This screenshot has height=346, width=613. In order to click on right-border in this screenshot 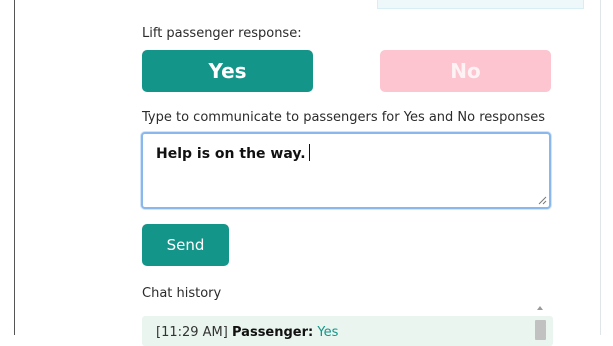, I will do `click(600, 167)`.